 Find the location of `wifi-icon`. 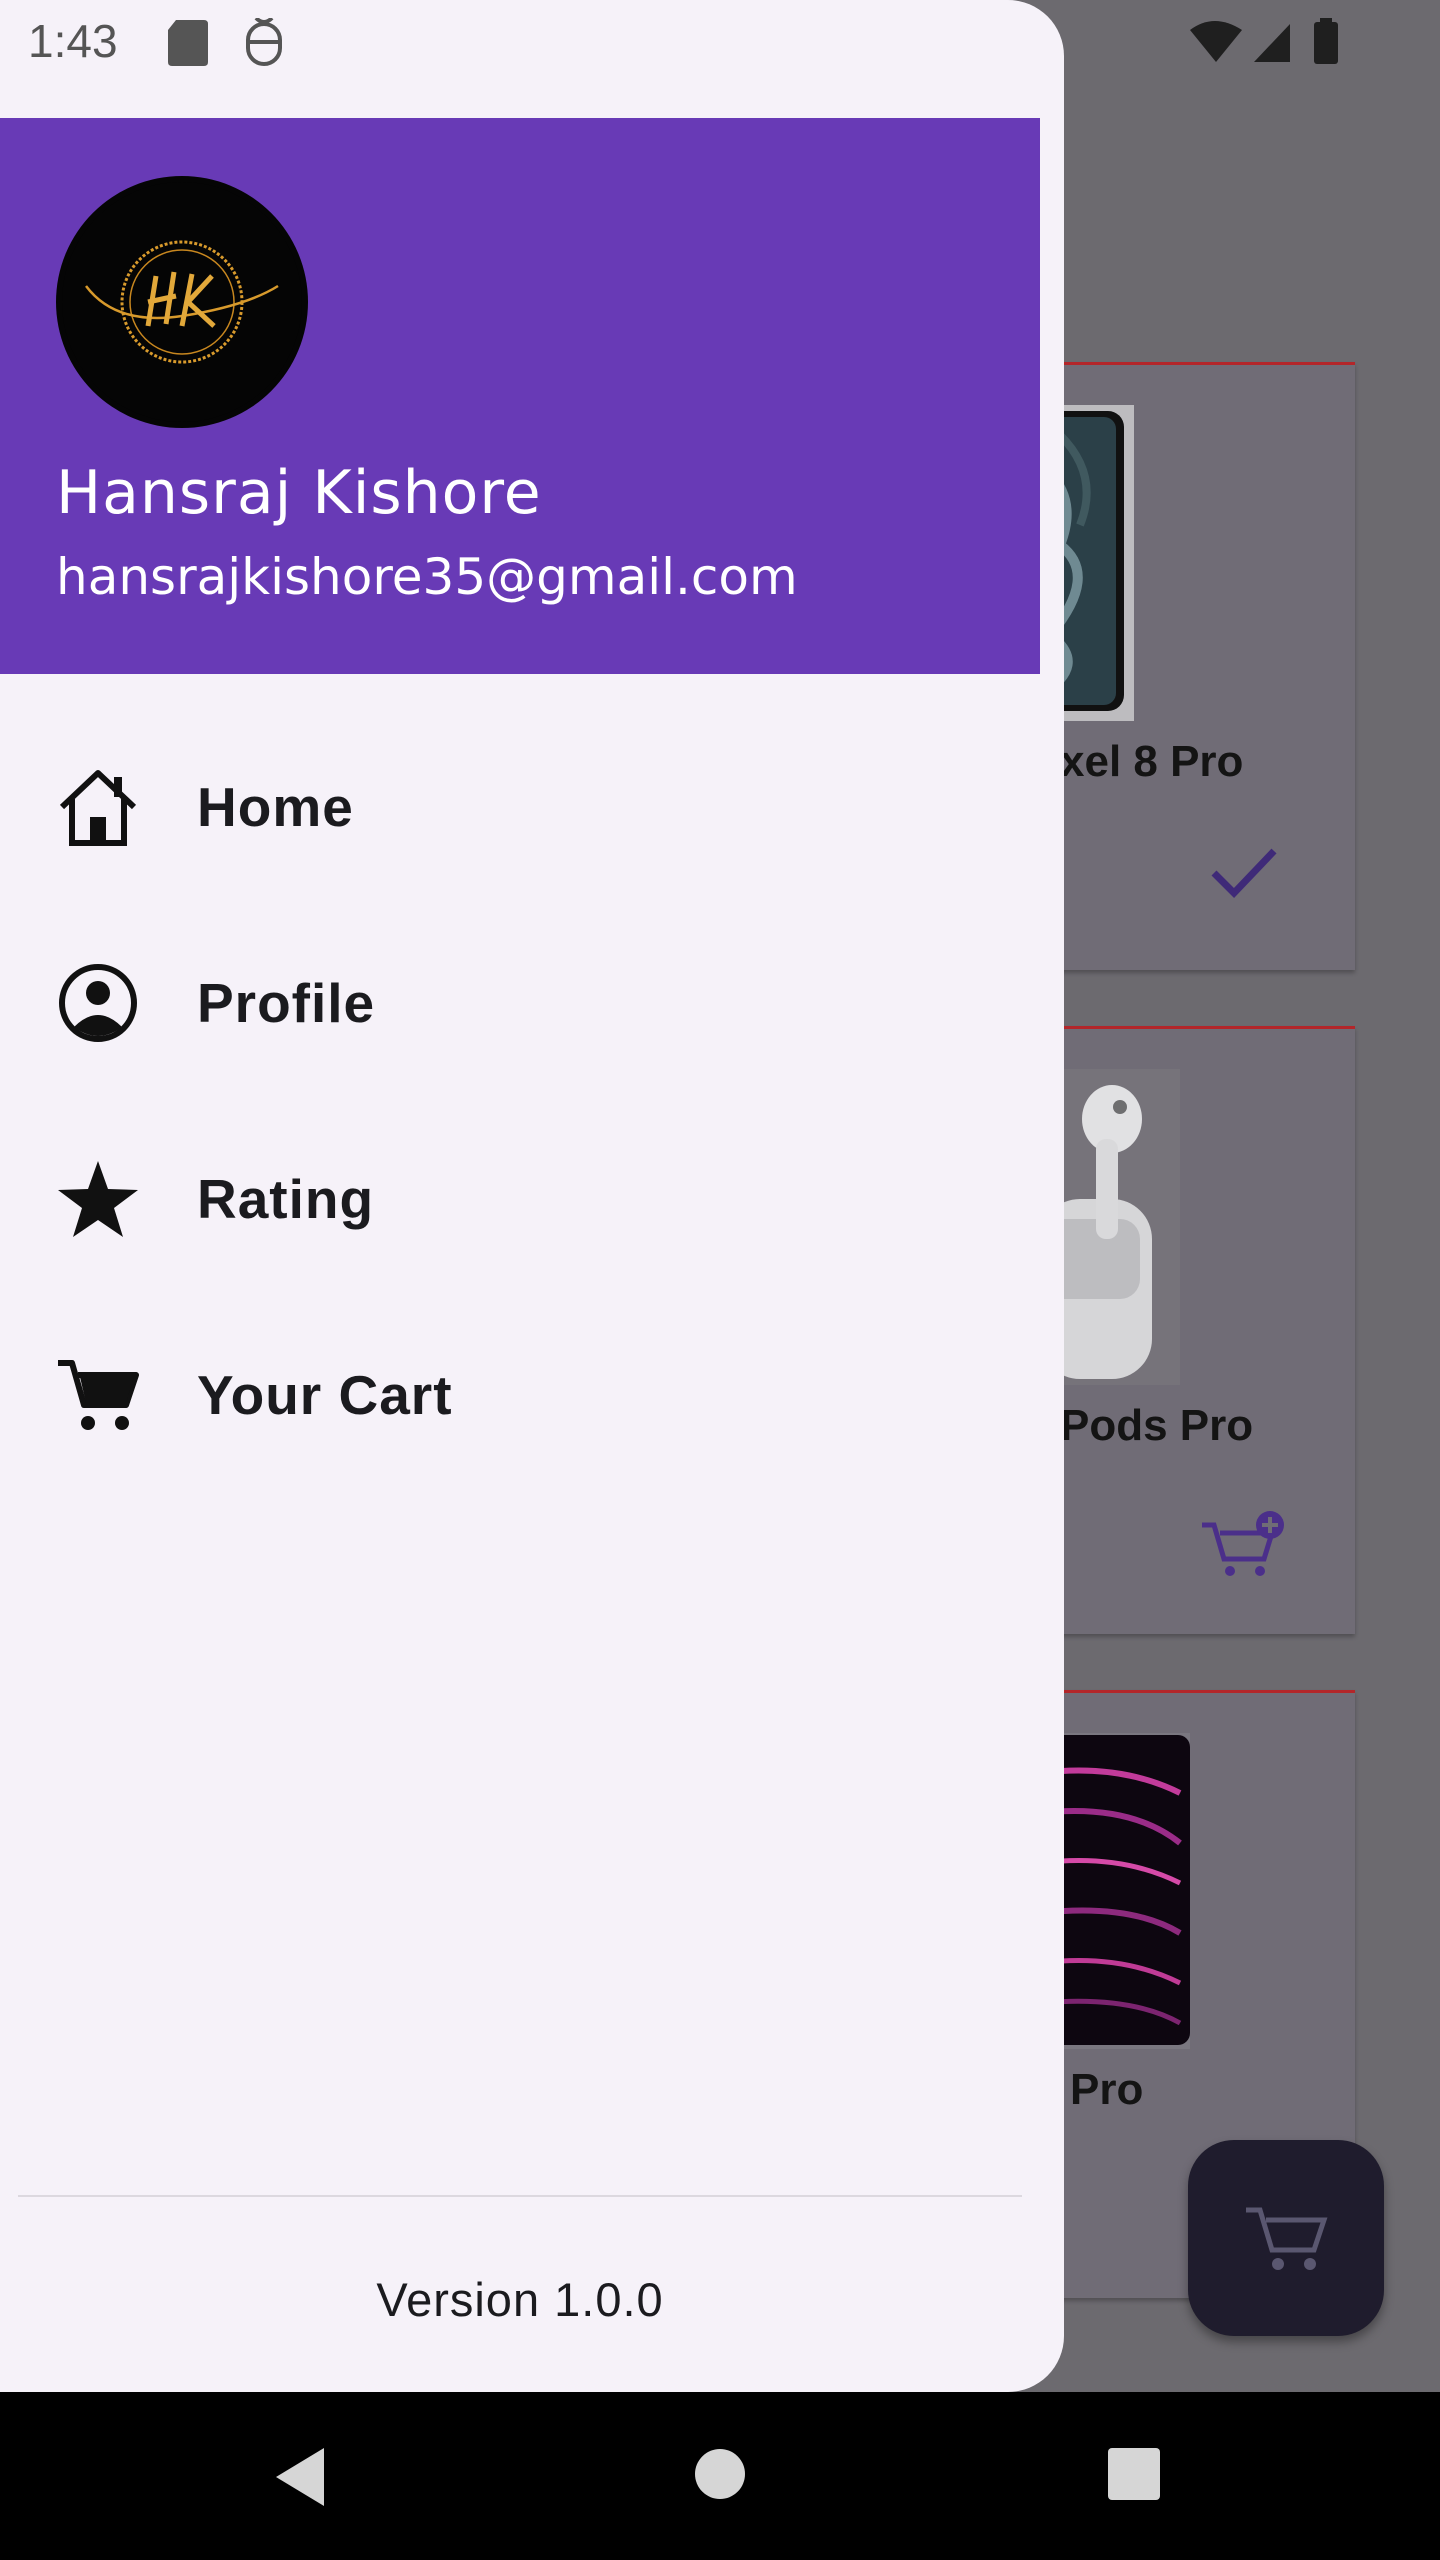

wifi-icon is located at coordinates (1216, 41).